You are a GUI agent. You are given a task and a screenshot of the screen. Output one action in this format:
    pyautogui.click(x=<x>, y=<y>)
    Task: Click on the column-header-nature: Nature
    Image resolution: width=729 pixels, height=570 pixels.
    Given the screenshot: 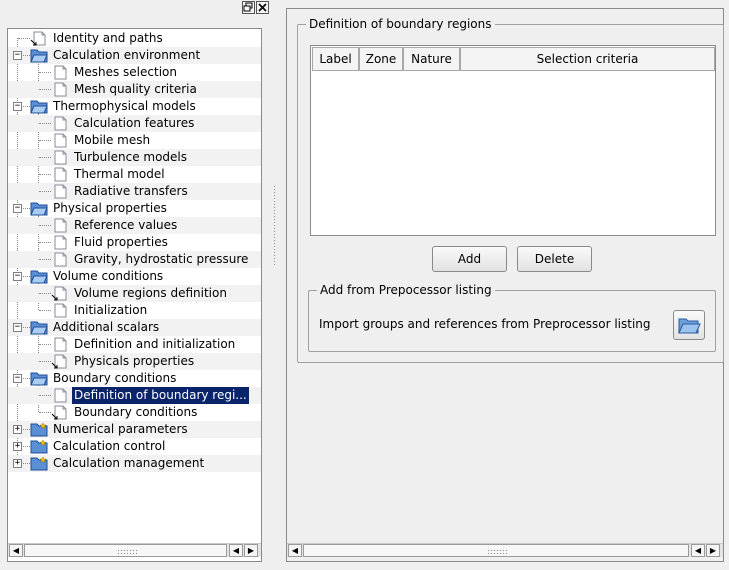 What is the action you would take?
    pyautogui.click(x=431, y=59)
    